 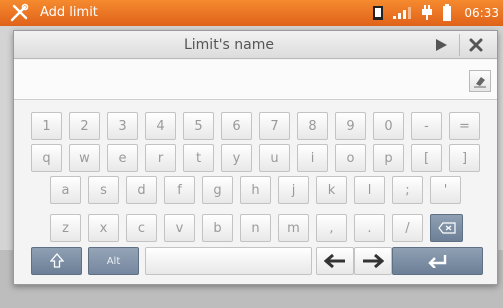 I want to click on arrow-right-icon, so click(x=373, y=261).